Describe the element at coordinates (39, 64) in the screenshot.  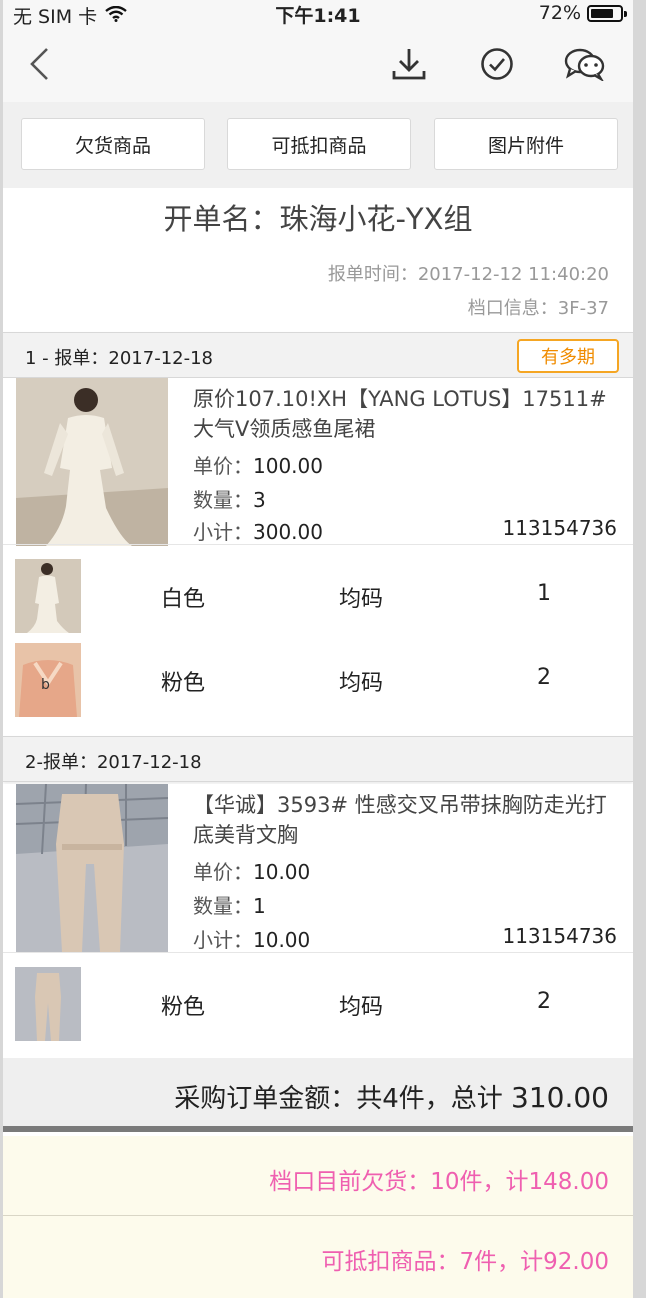
I see `back-icon` at that location.